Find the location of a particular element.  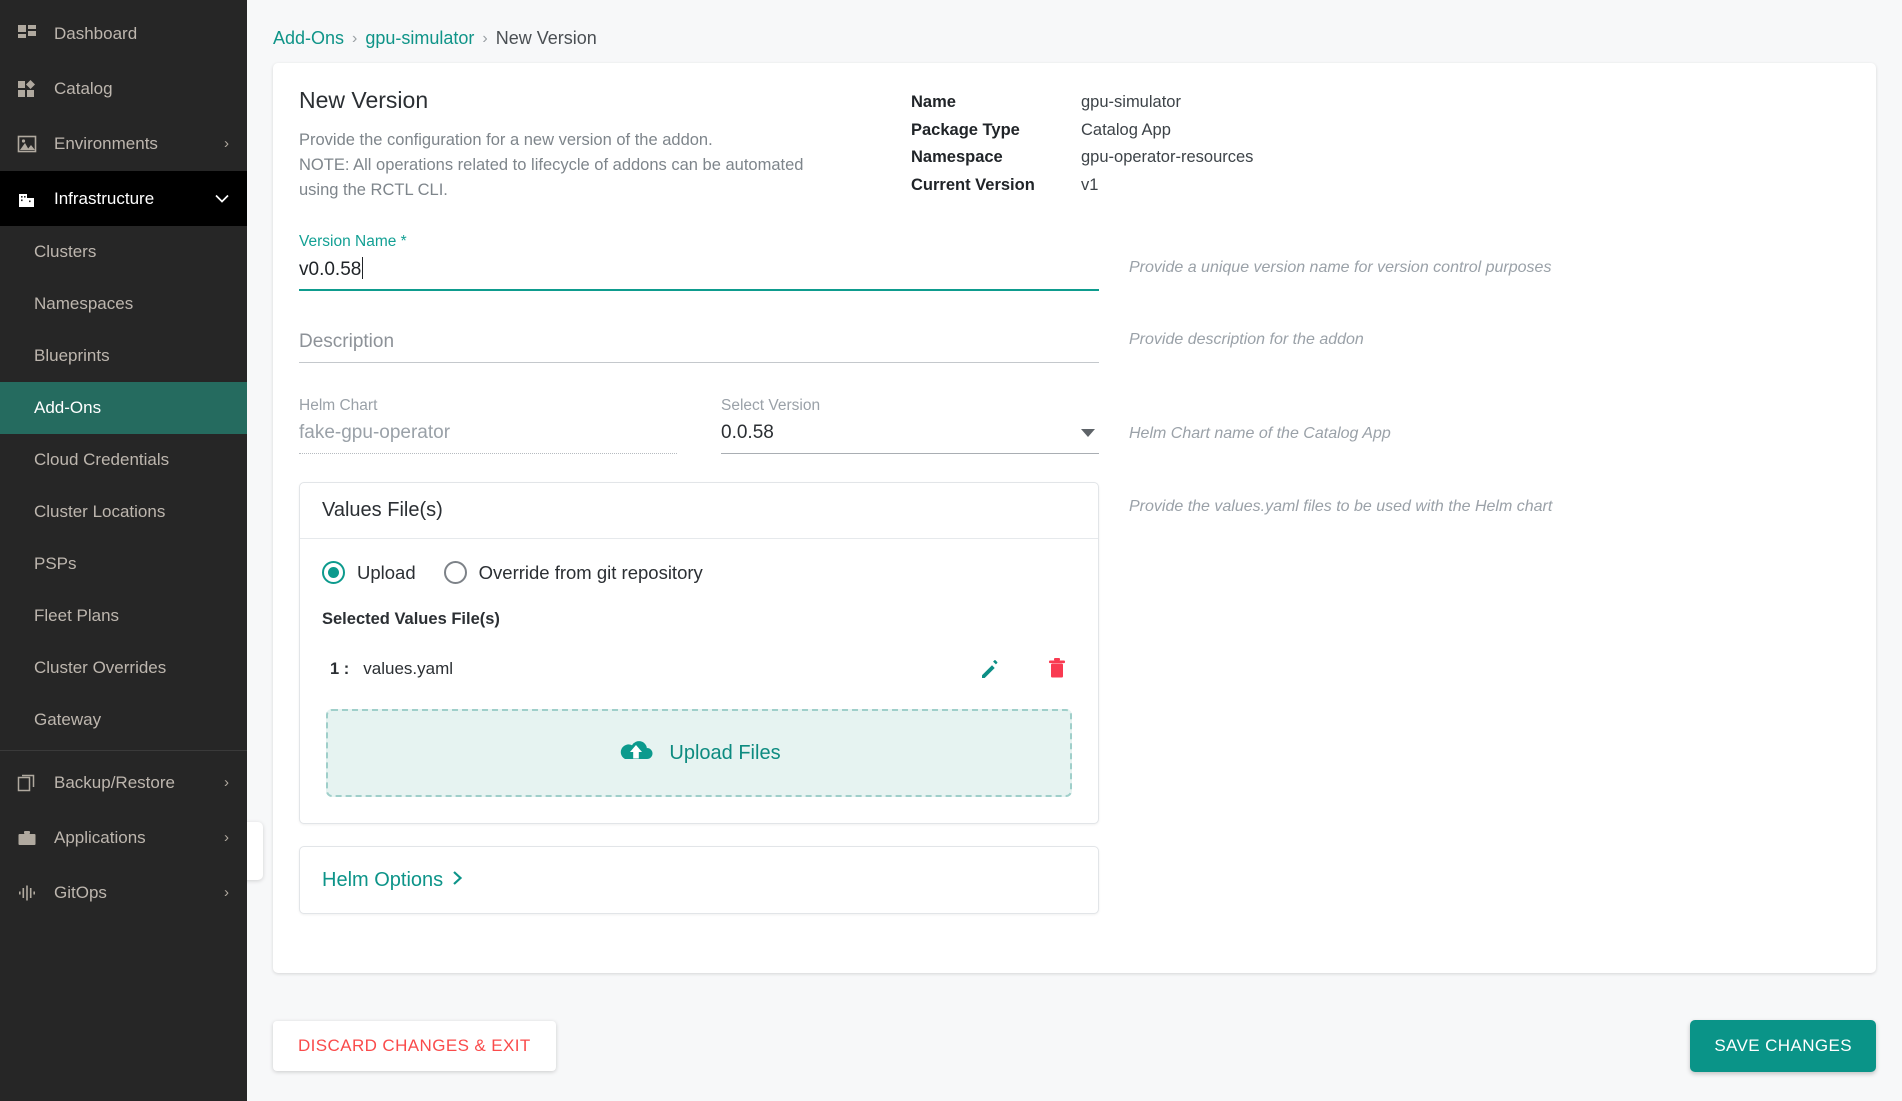

info-row-name: Name gpu-simulator is located at coordinates (1082, 106).